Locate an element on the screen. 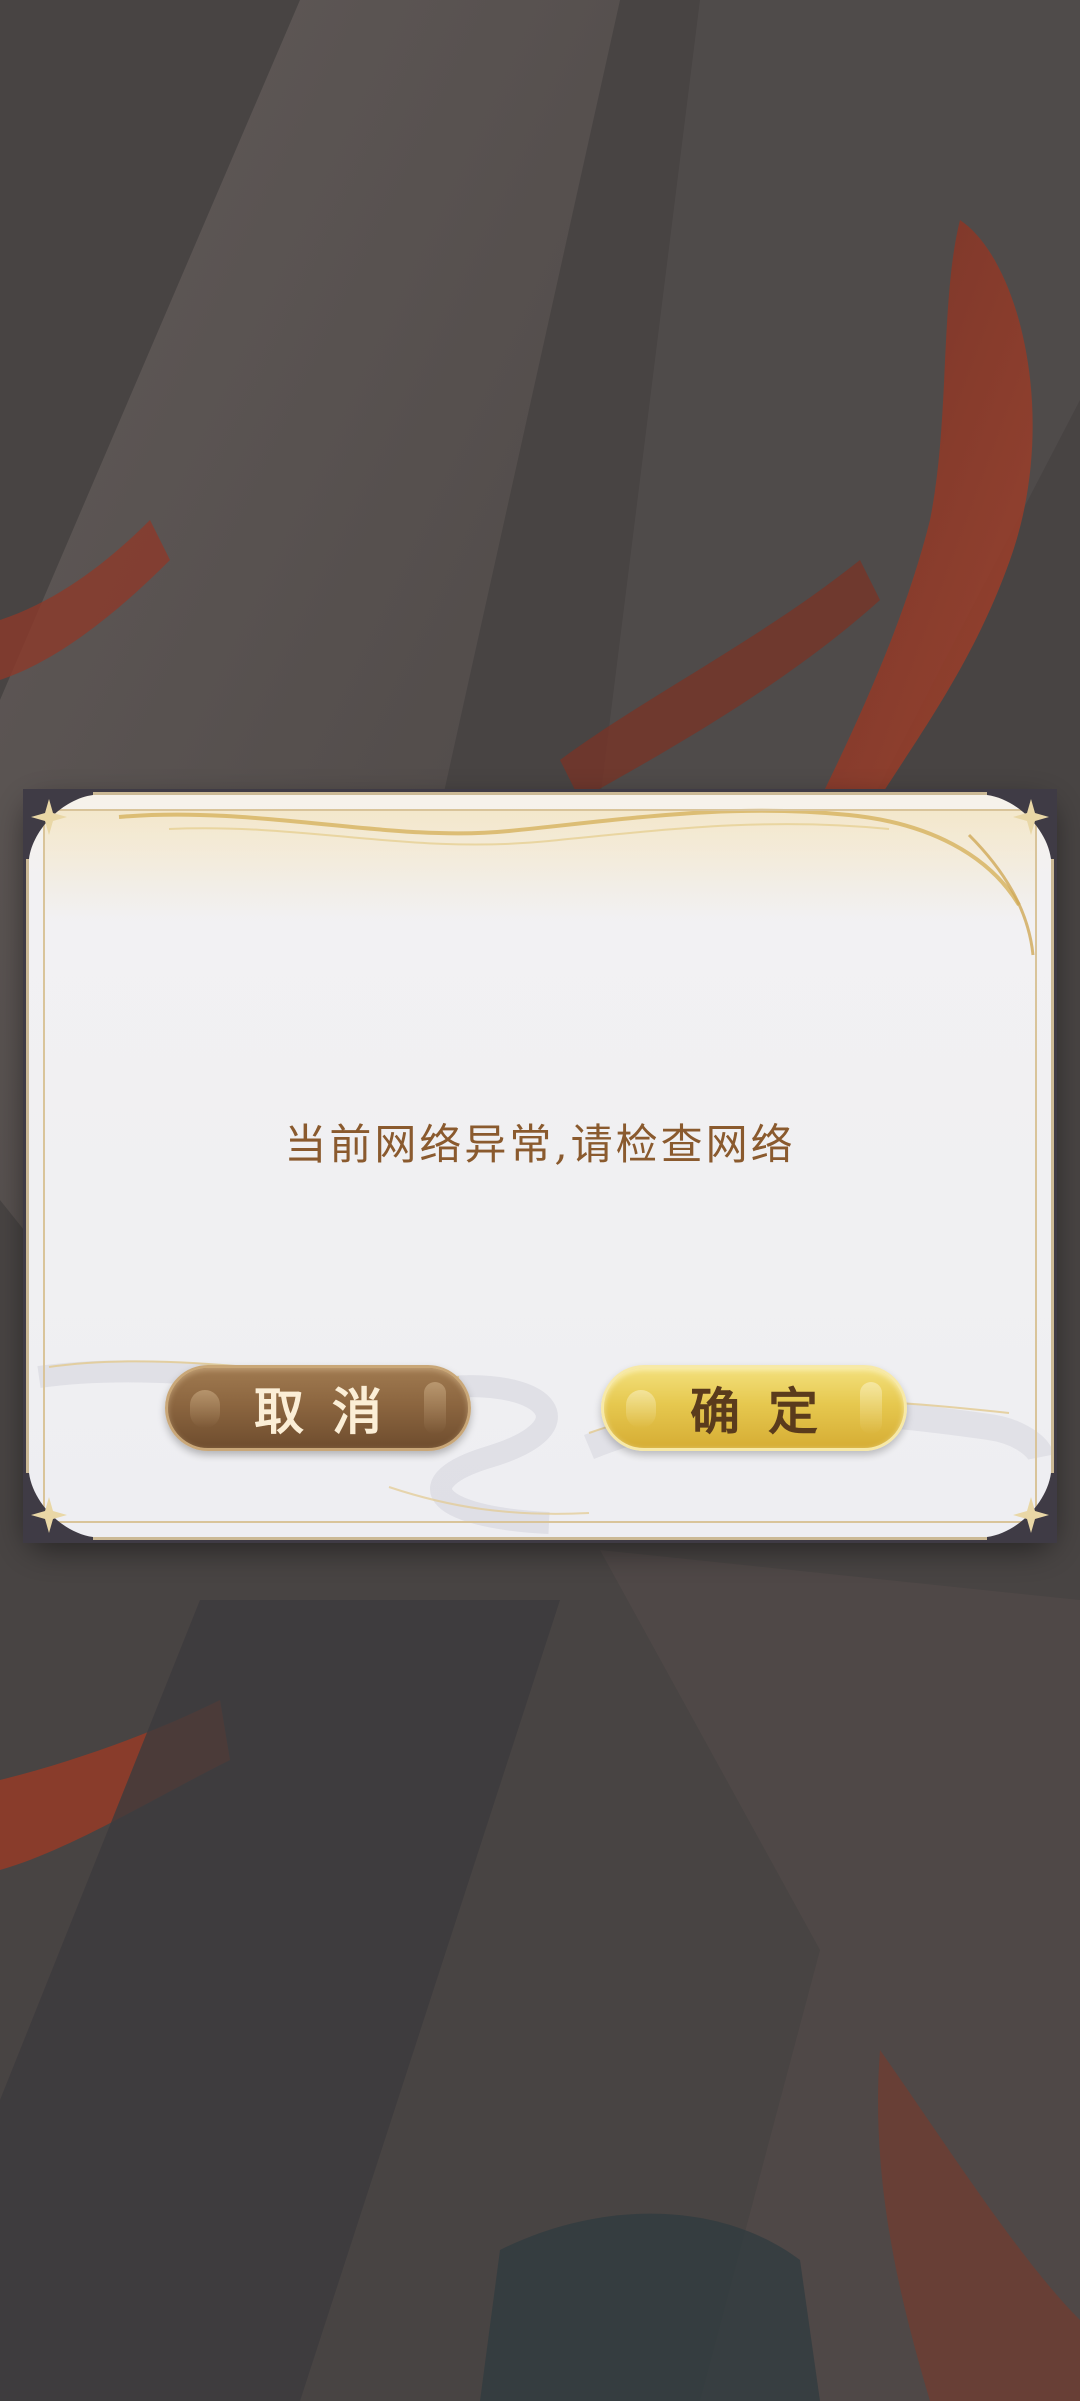 The width and height of the screenshot is (1080, 2401). error-message: 当前网络异常,请检查网络 is located at coordinates (540, 1144).